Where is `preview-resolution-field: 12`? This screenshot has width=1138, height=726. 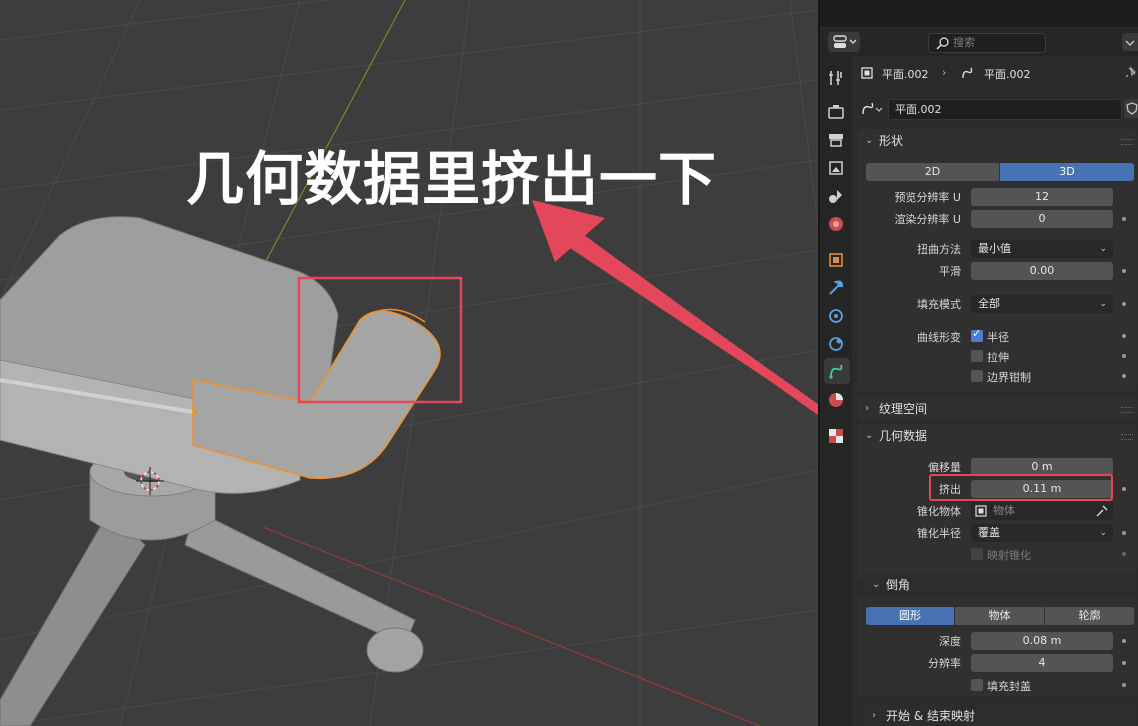
preview-resolution-field: 12 is located at coordinates (1042, 197).